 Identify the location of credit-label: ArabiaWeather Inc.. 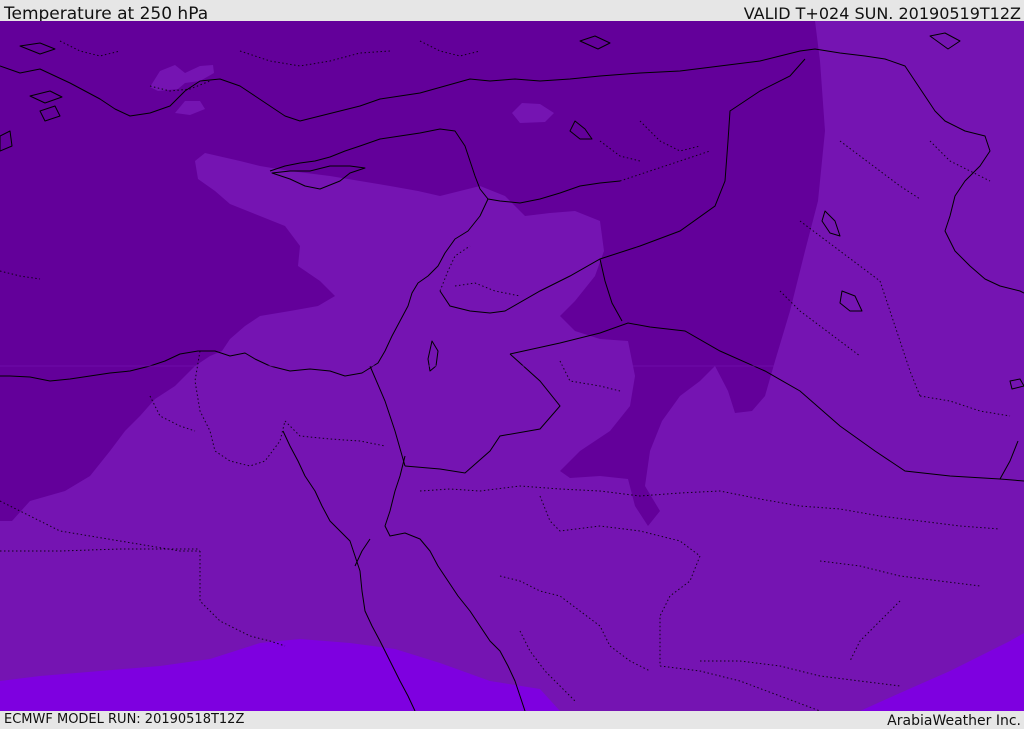
(954, 721).